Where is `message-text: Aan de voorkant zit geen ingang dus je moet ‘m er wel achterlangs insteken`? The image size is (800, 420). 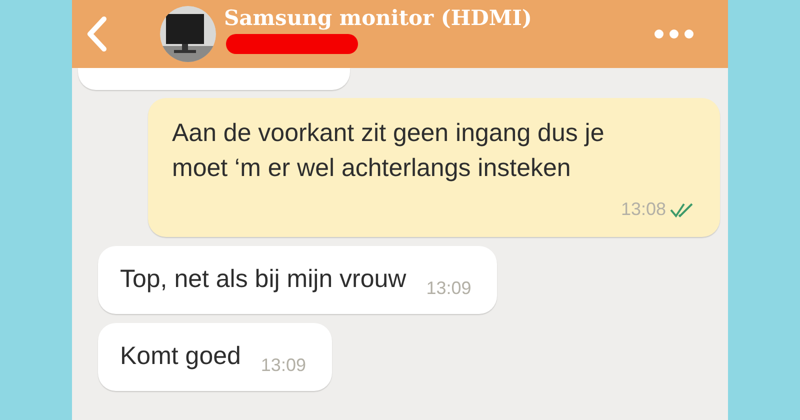
message-text: Aan de voorkant zit geen ingang dus je moet ‘m er wel achterlangs insteken is located at coordinates (389, 151).